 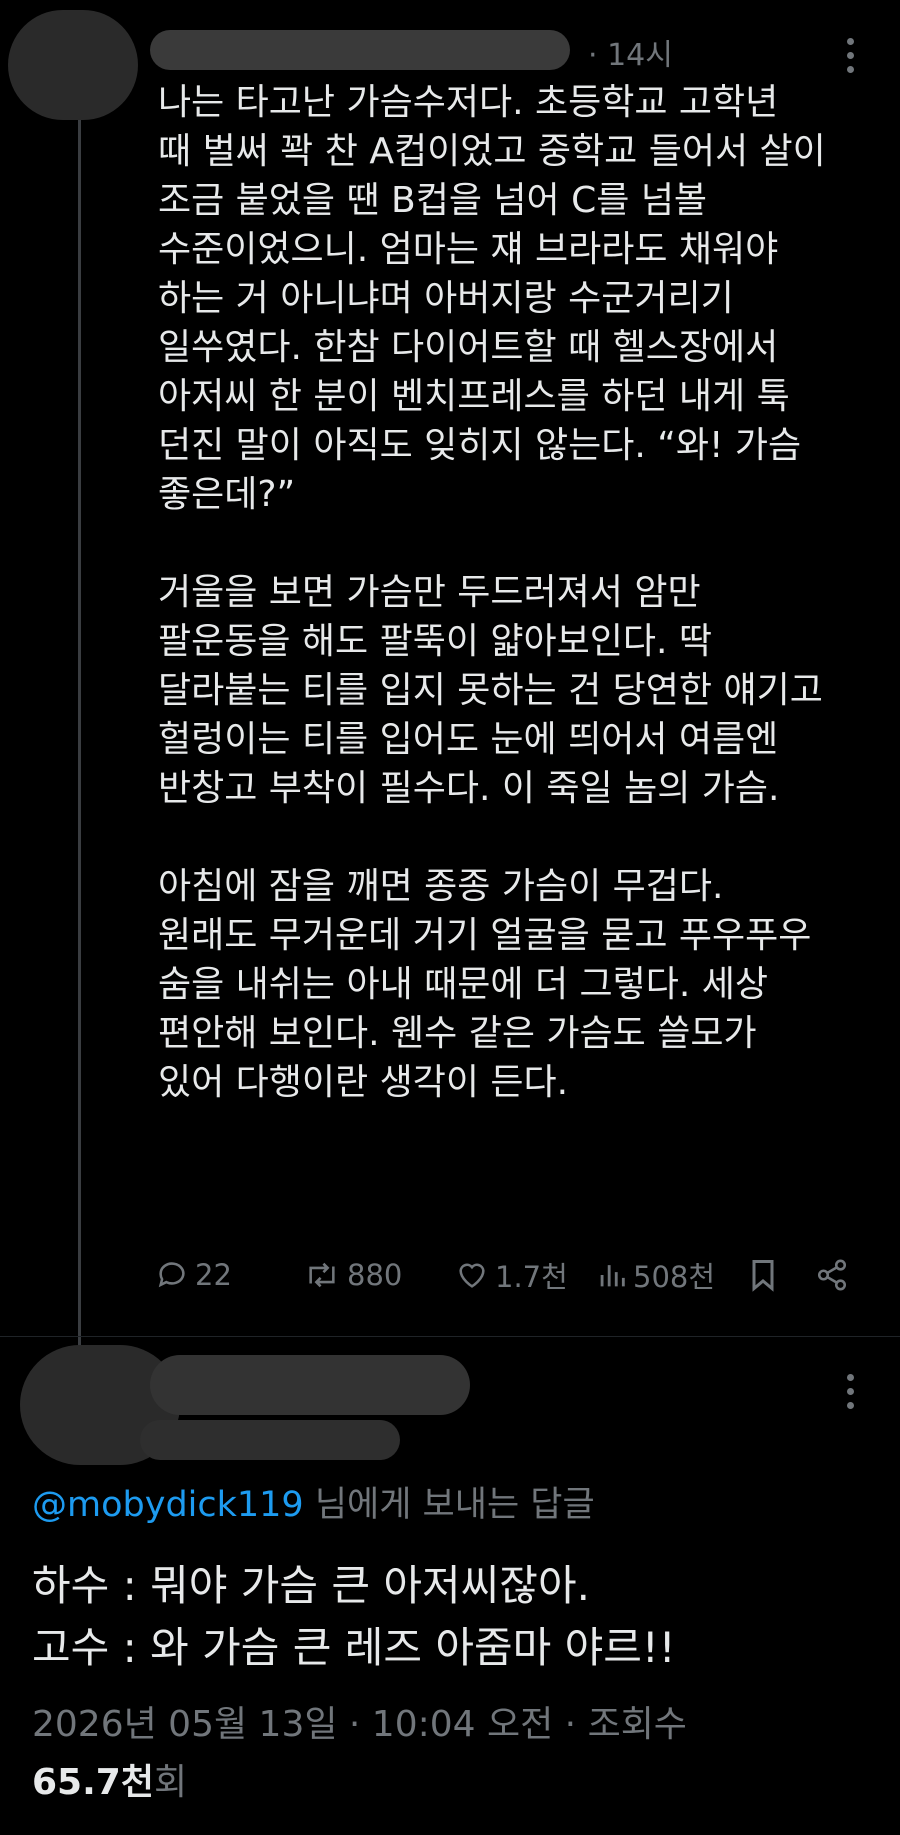 I want to click on reply-action: 22, so click(x=193, y=1275).